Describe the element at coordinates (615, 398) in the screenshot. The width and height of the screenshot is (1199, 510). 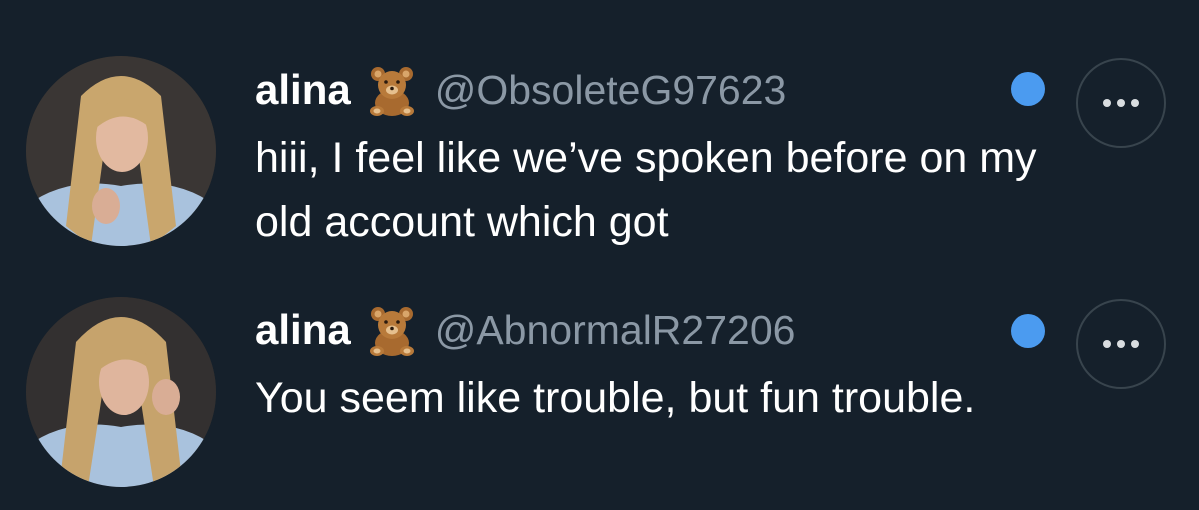
I see `message-preview: You seem like trouble, but fun trouble.` at that location.